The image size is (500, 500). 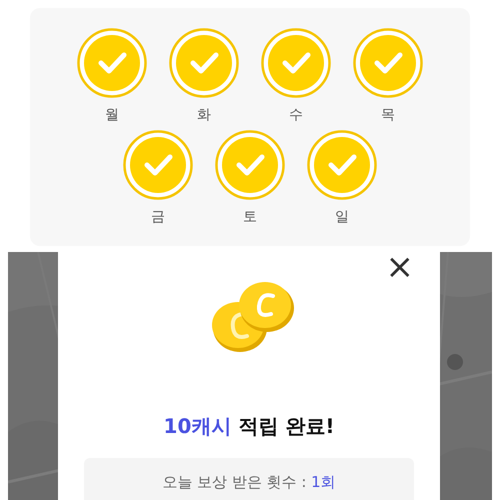 What do you see at coordinates (342, 217) in the screenshot?
I see `day-label: 일` at bounding box center [342, 217].